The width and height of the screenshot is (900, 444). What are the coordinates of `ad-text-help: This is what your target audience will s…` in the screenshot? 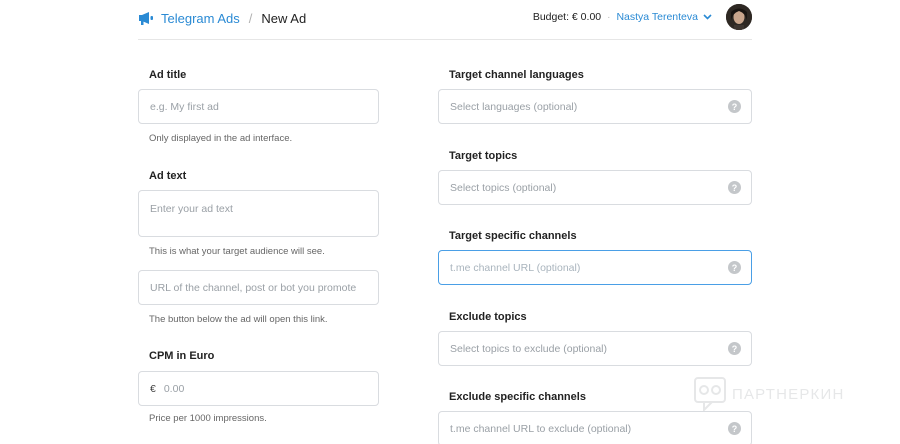 It's located at (237, 251).